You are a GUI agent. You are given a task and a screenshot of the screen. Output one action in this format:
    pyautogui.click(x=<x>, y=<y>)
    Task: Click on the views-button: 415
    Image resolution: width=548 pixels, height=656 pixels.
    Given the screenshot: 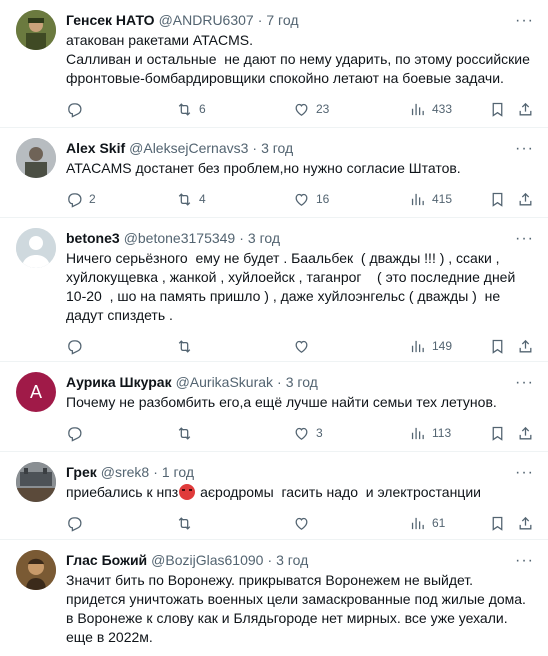 What is the action you would take?
    pyautogui.click(x=449, y=199)
    